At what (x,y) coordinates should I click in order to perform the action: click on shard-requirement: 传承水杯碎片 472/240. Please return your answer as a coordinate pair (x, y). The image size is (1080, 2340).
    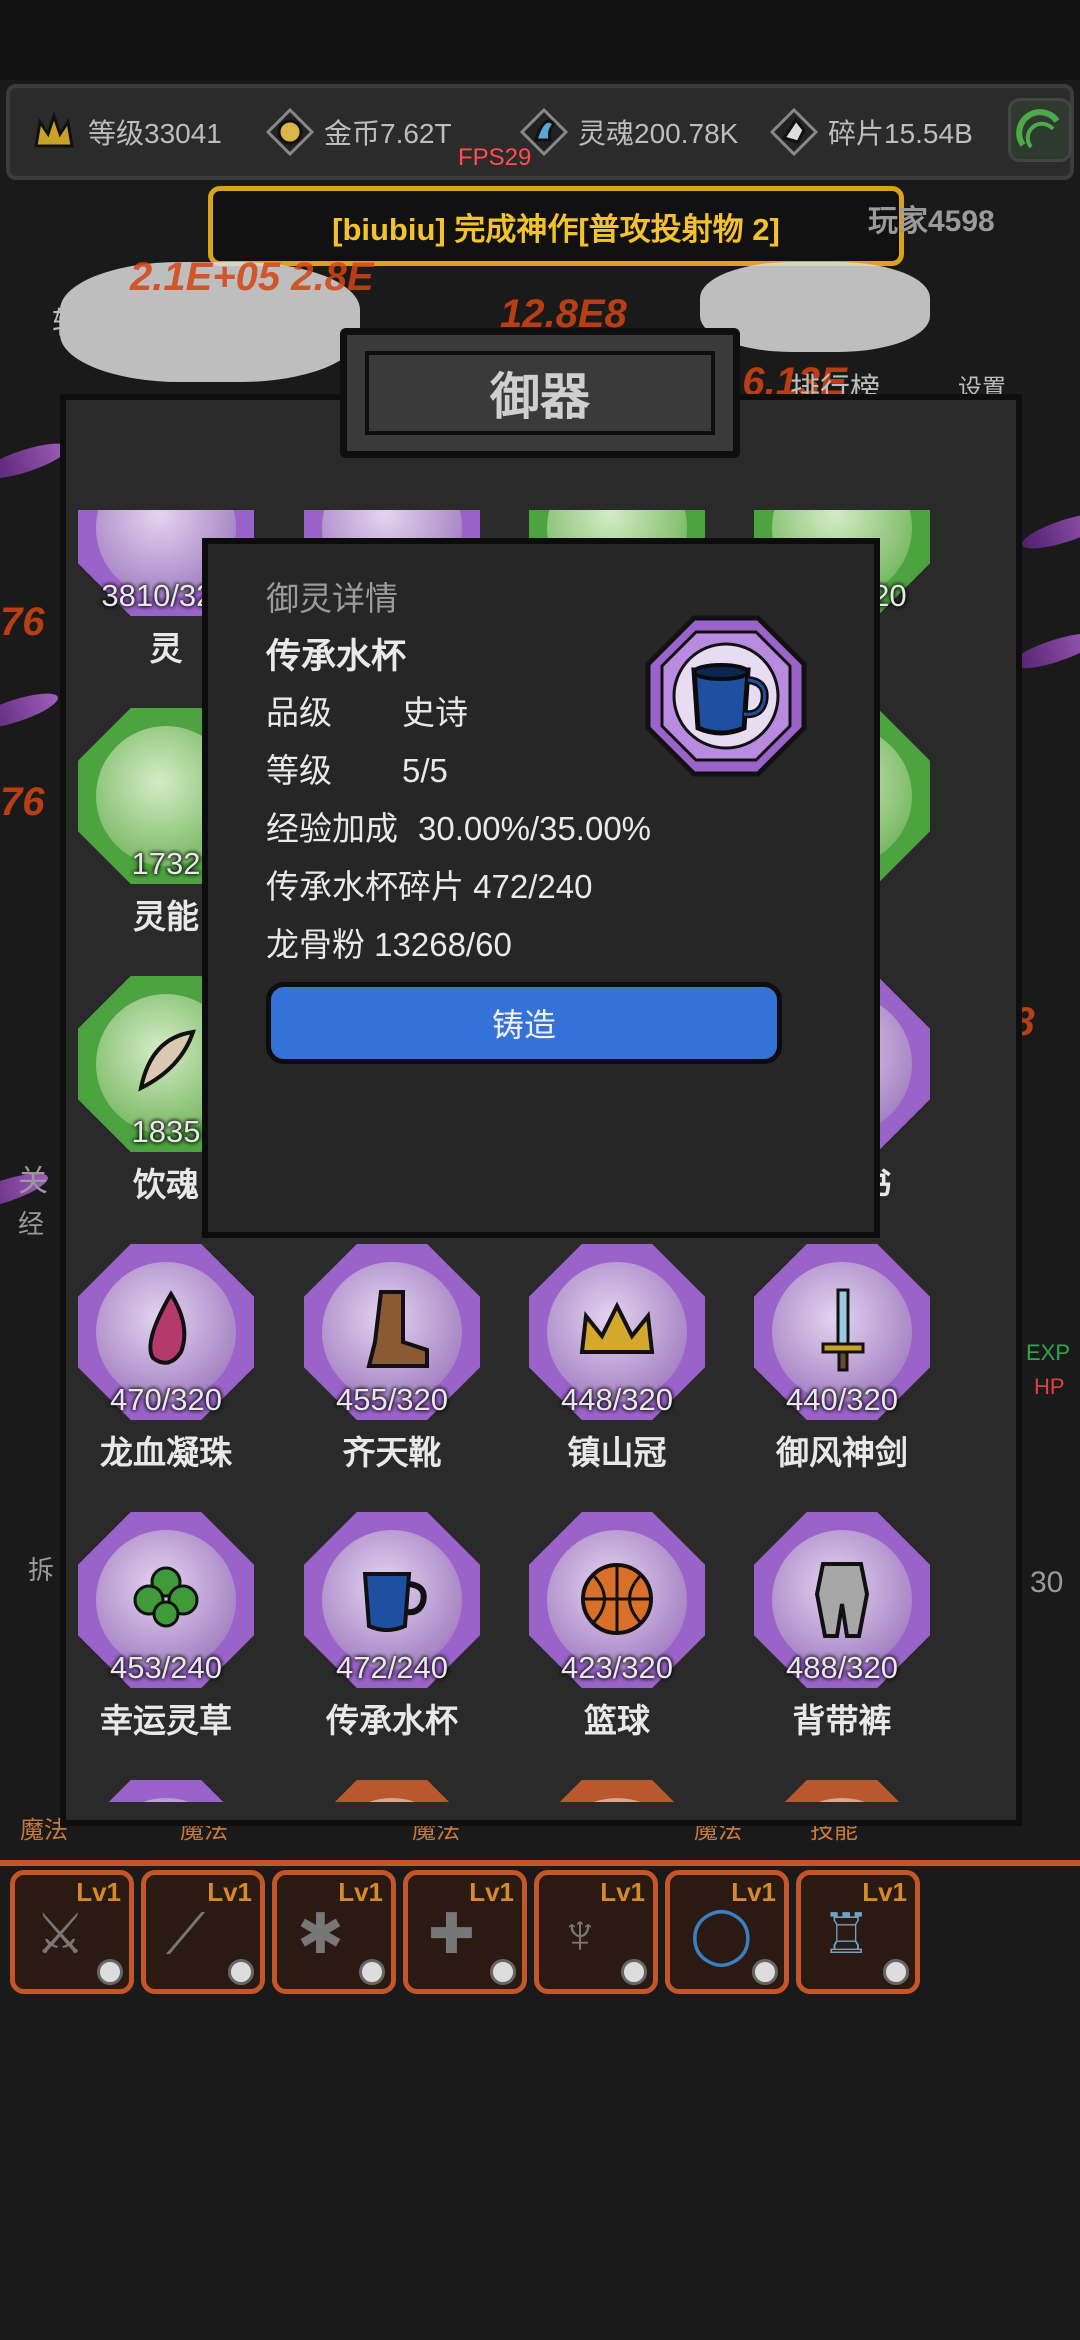
    Looking at the image, I should click on (429, 886).